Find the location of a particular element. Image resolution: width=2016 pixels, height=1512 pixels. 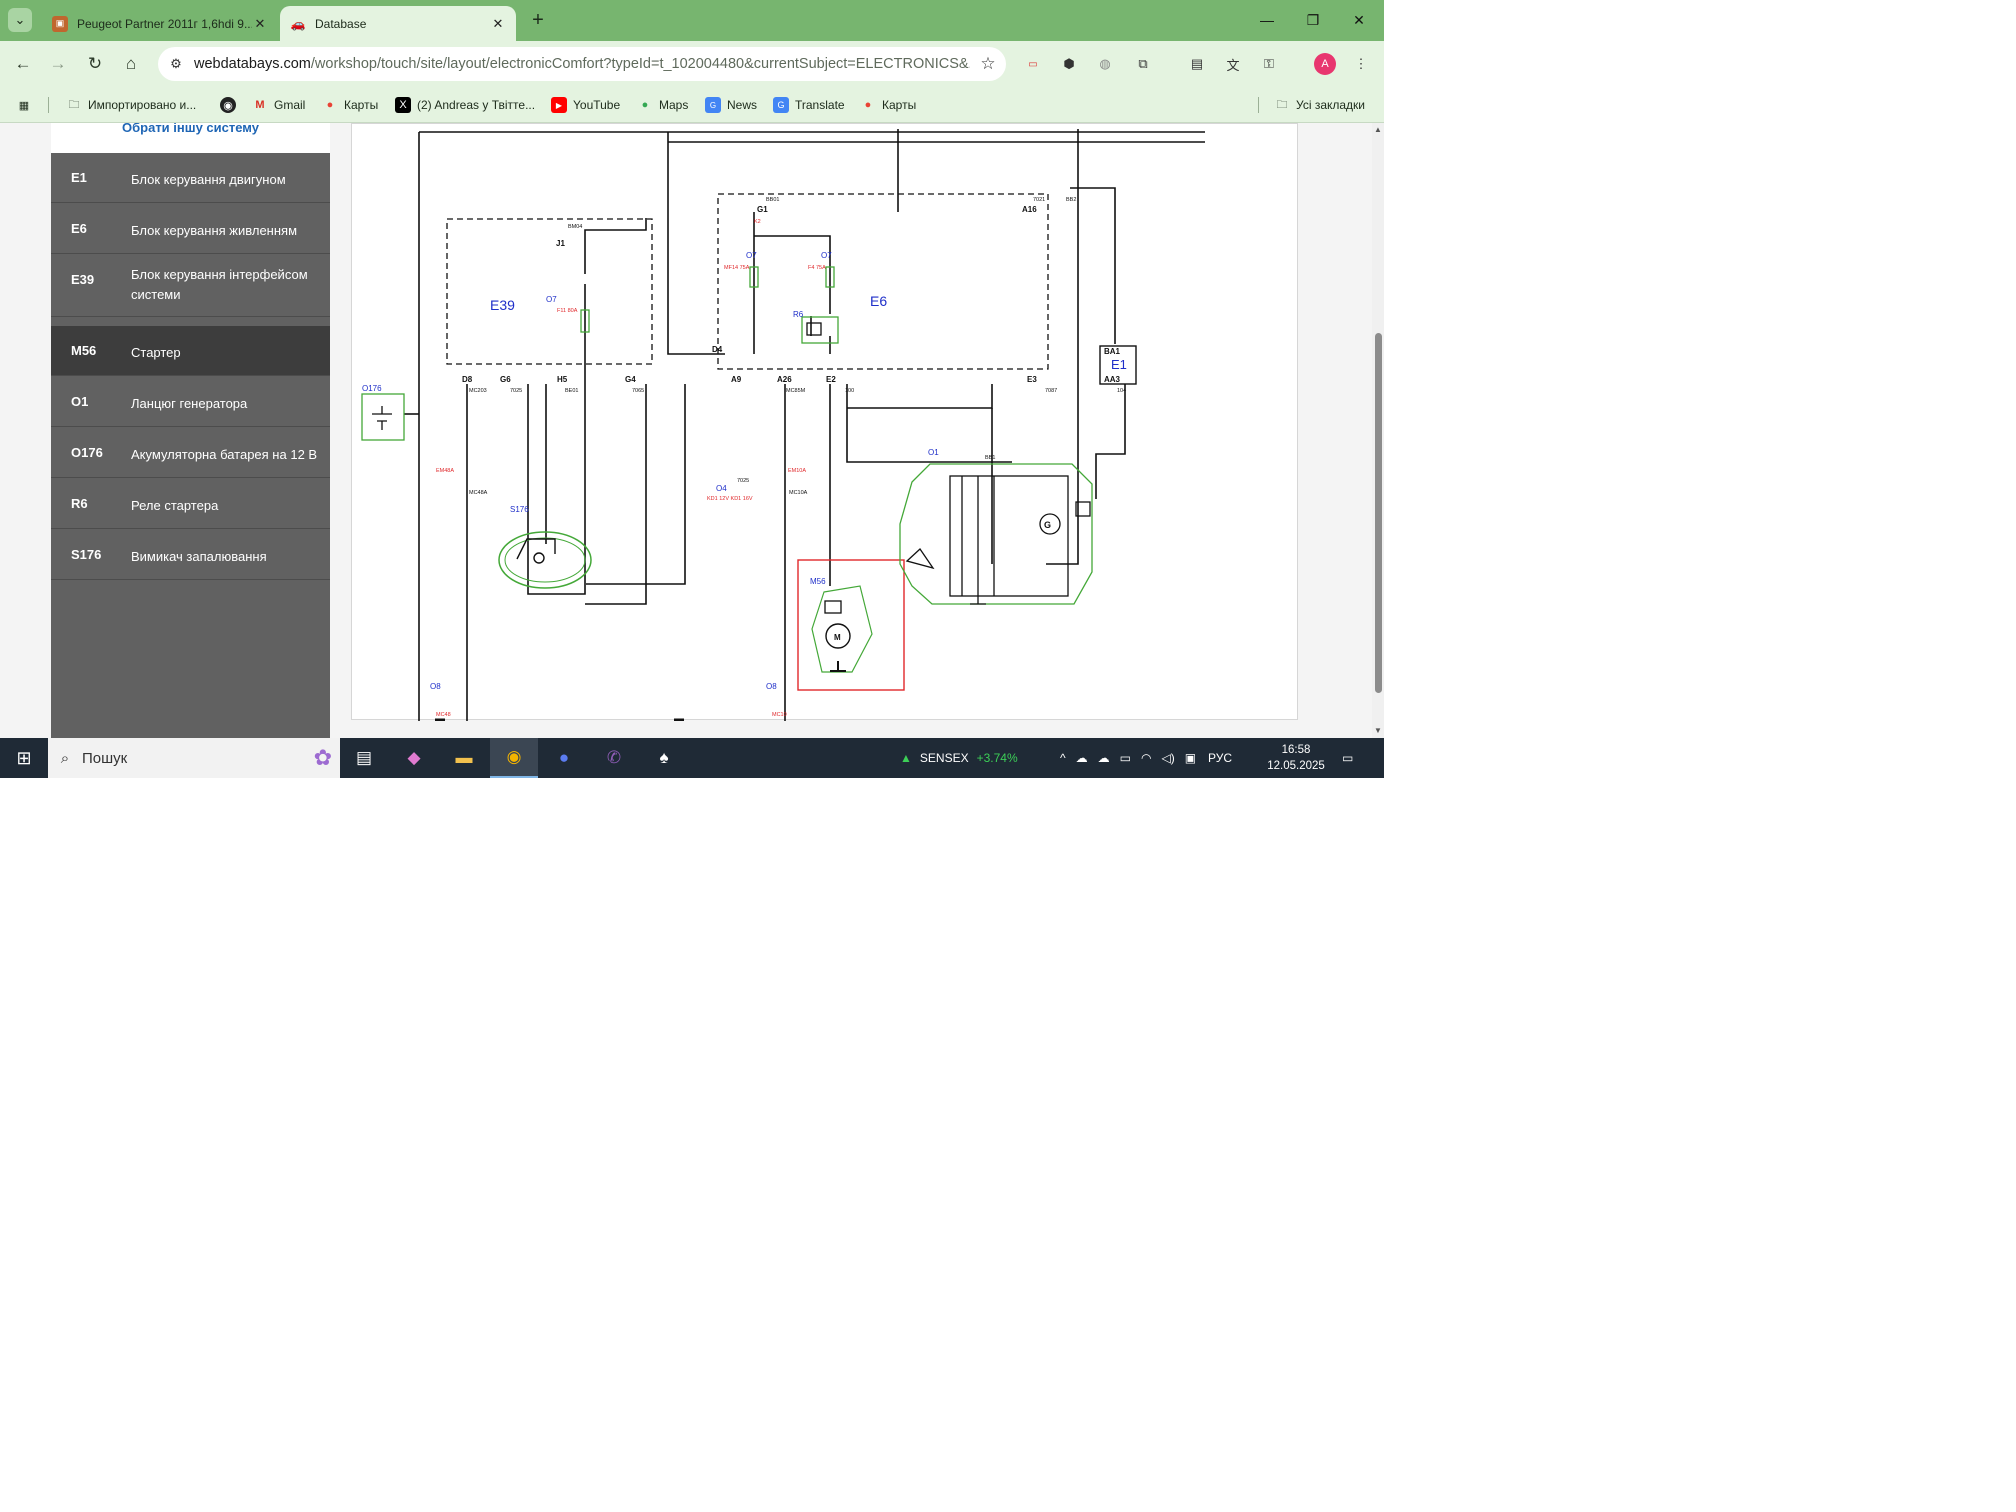

folder-icon: ▬ is located at coordinates (464, 757).